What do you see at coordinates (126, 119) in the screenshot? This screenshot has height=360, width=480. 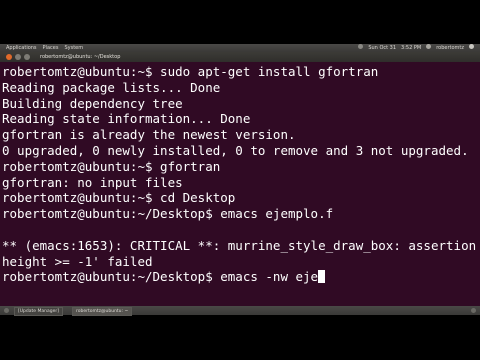 I see `terminal-line: Reading state information... Done` at bounding box center [126, 119].